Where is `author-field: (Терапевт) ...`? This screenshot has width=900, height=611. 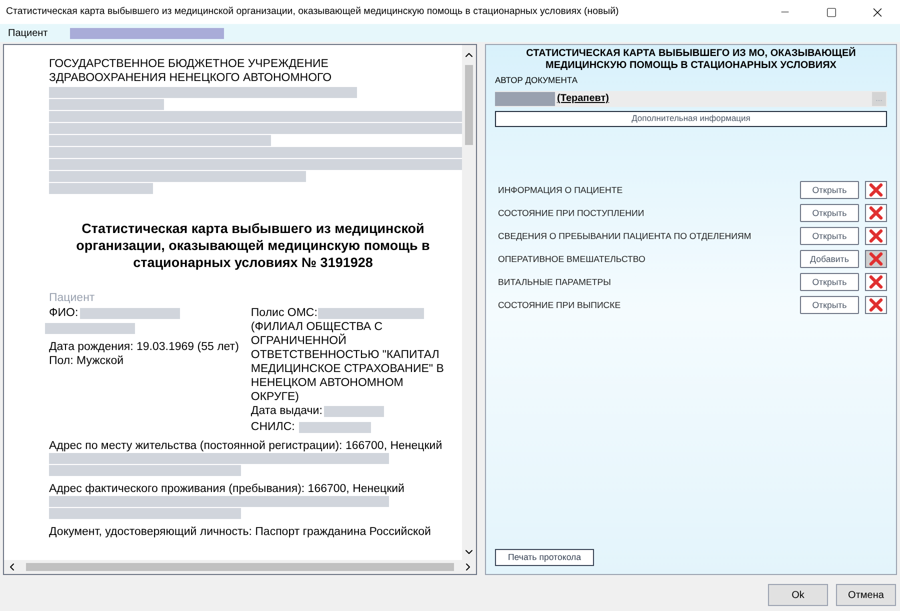
author-field: (Терапевт) ... is located at coordinates (691, 98).